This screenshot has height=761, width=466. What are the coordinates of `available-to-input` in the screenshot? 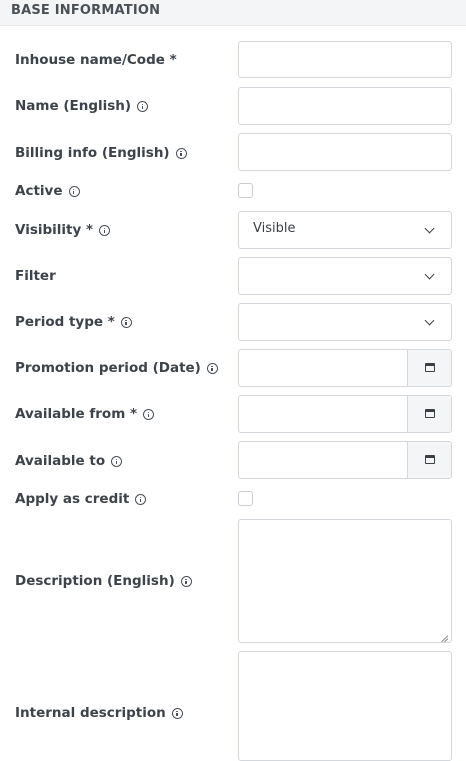 It's located at (345, 460).